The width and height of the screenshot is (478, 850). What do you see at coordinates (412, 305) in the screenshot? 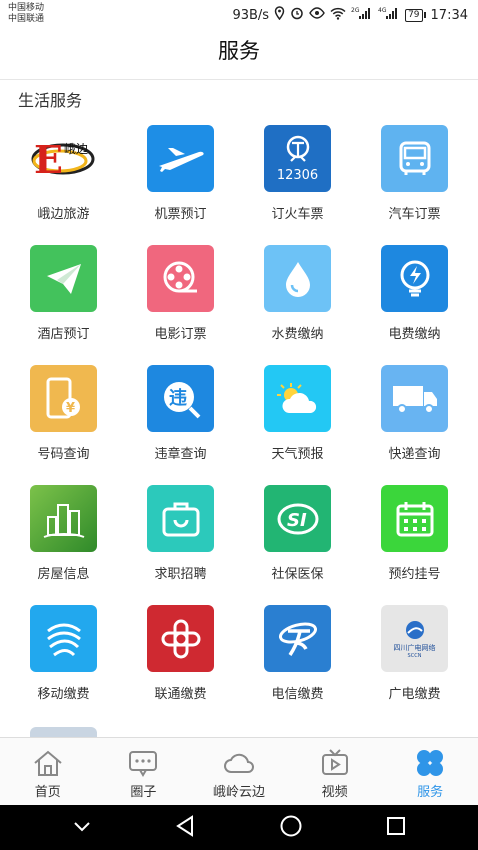
I see `service-electricity-bill: 电费缴纳` at bounding box center [412, 305].